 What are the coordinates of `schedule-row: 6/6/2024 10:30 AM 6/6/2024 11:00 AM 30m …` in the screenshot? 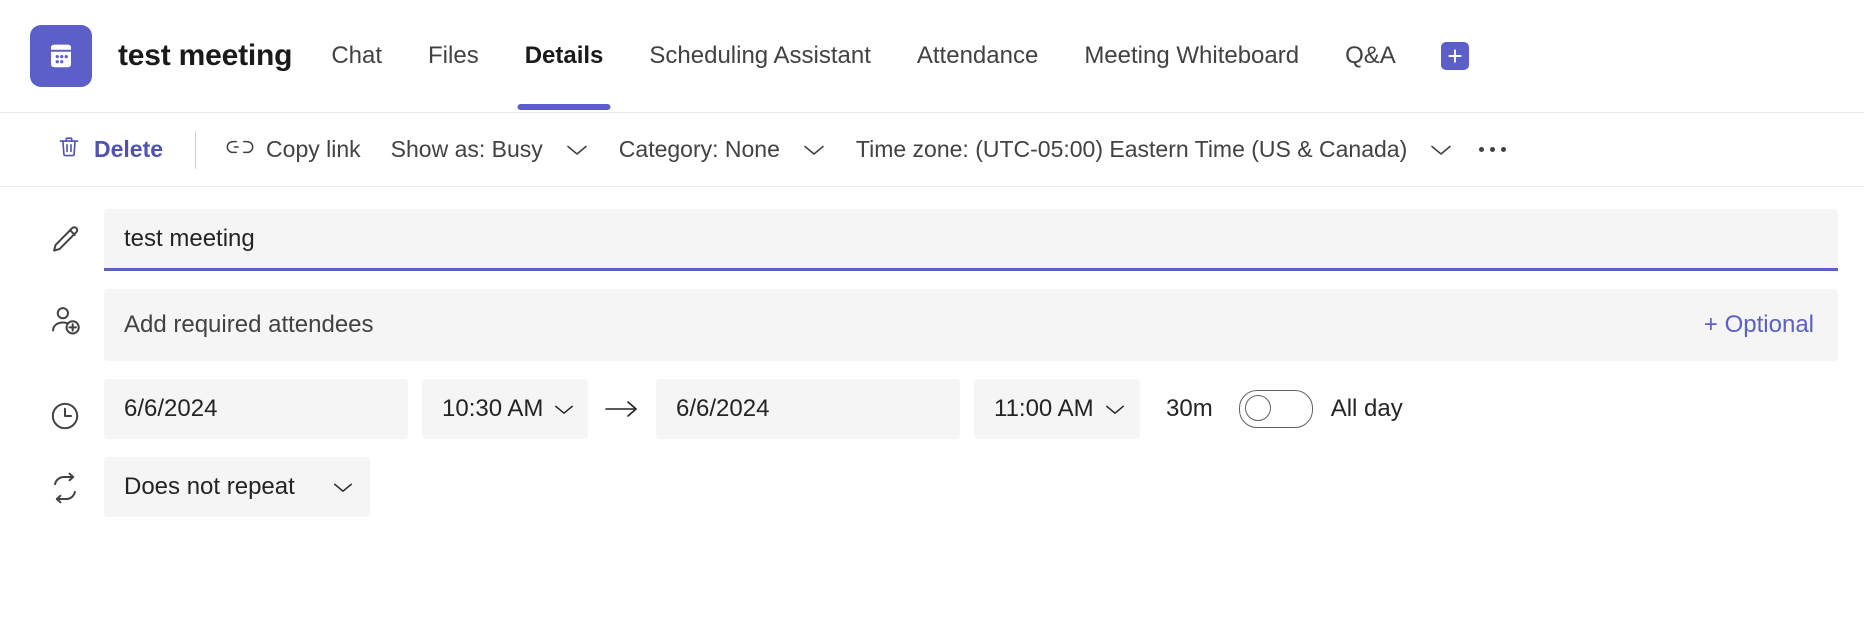 It's located at (932, 409).